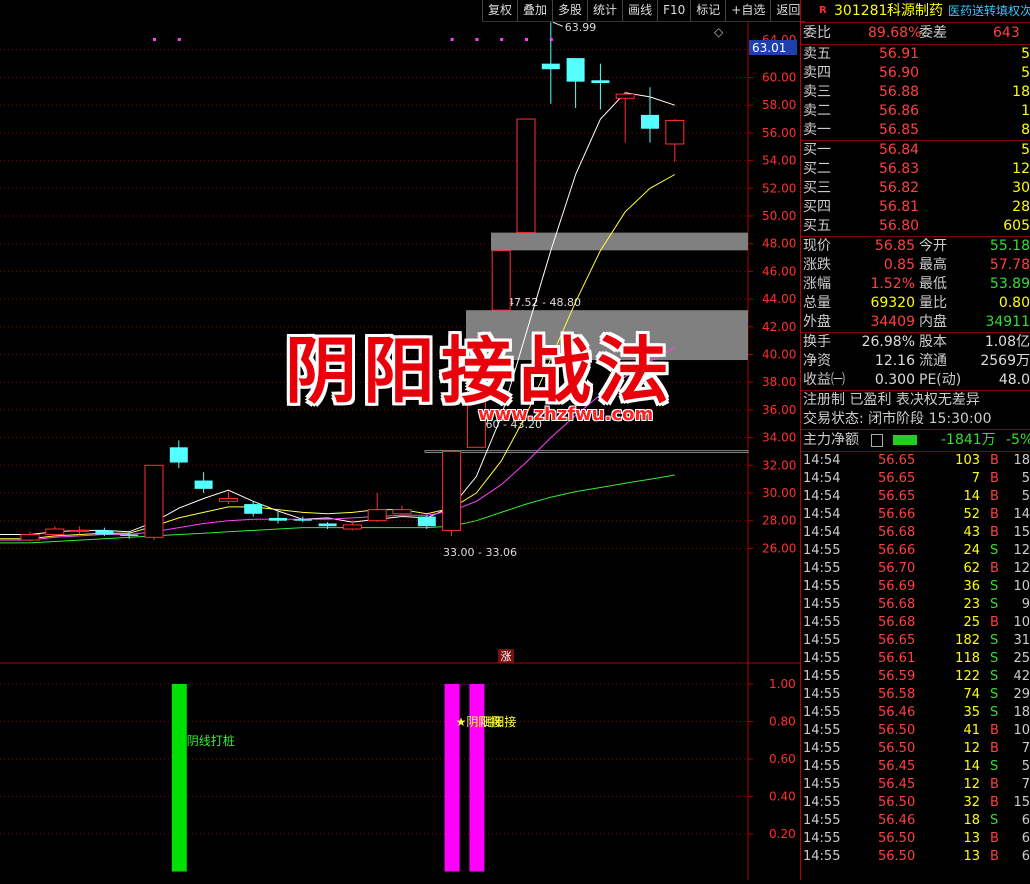 The width and height of the screenshot is (1030, 884). I want to click on fin-value-2: 48.0, so click(1014, 380).